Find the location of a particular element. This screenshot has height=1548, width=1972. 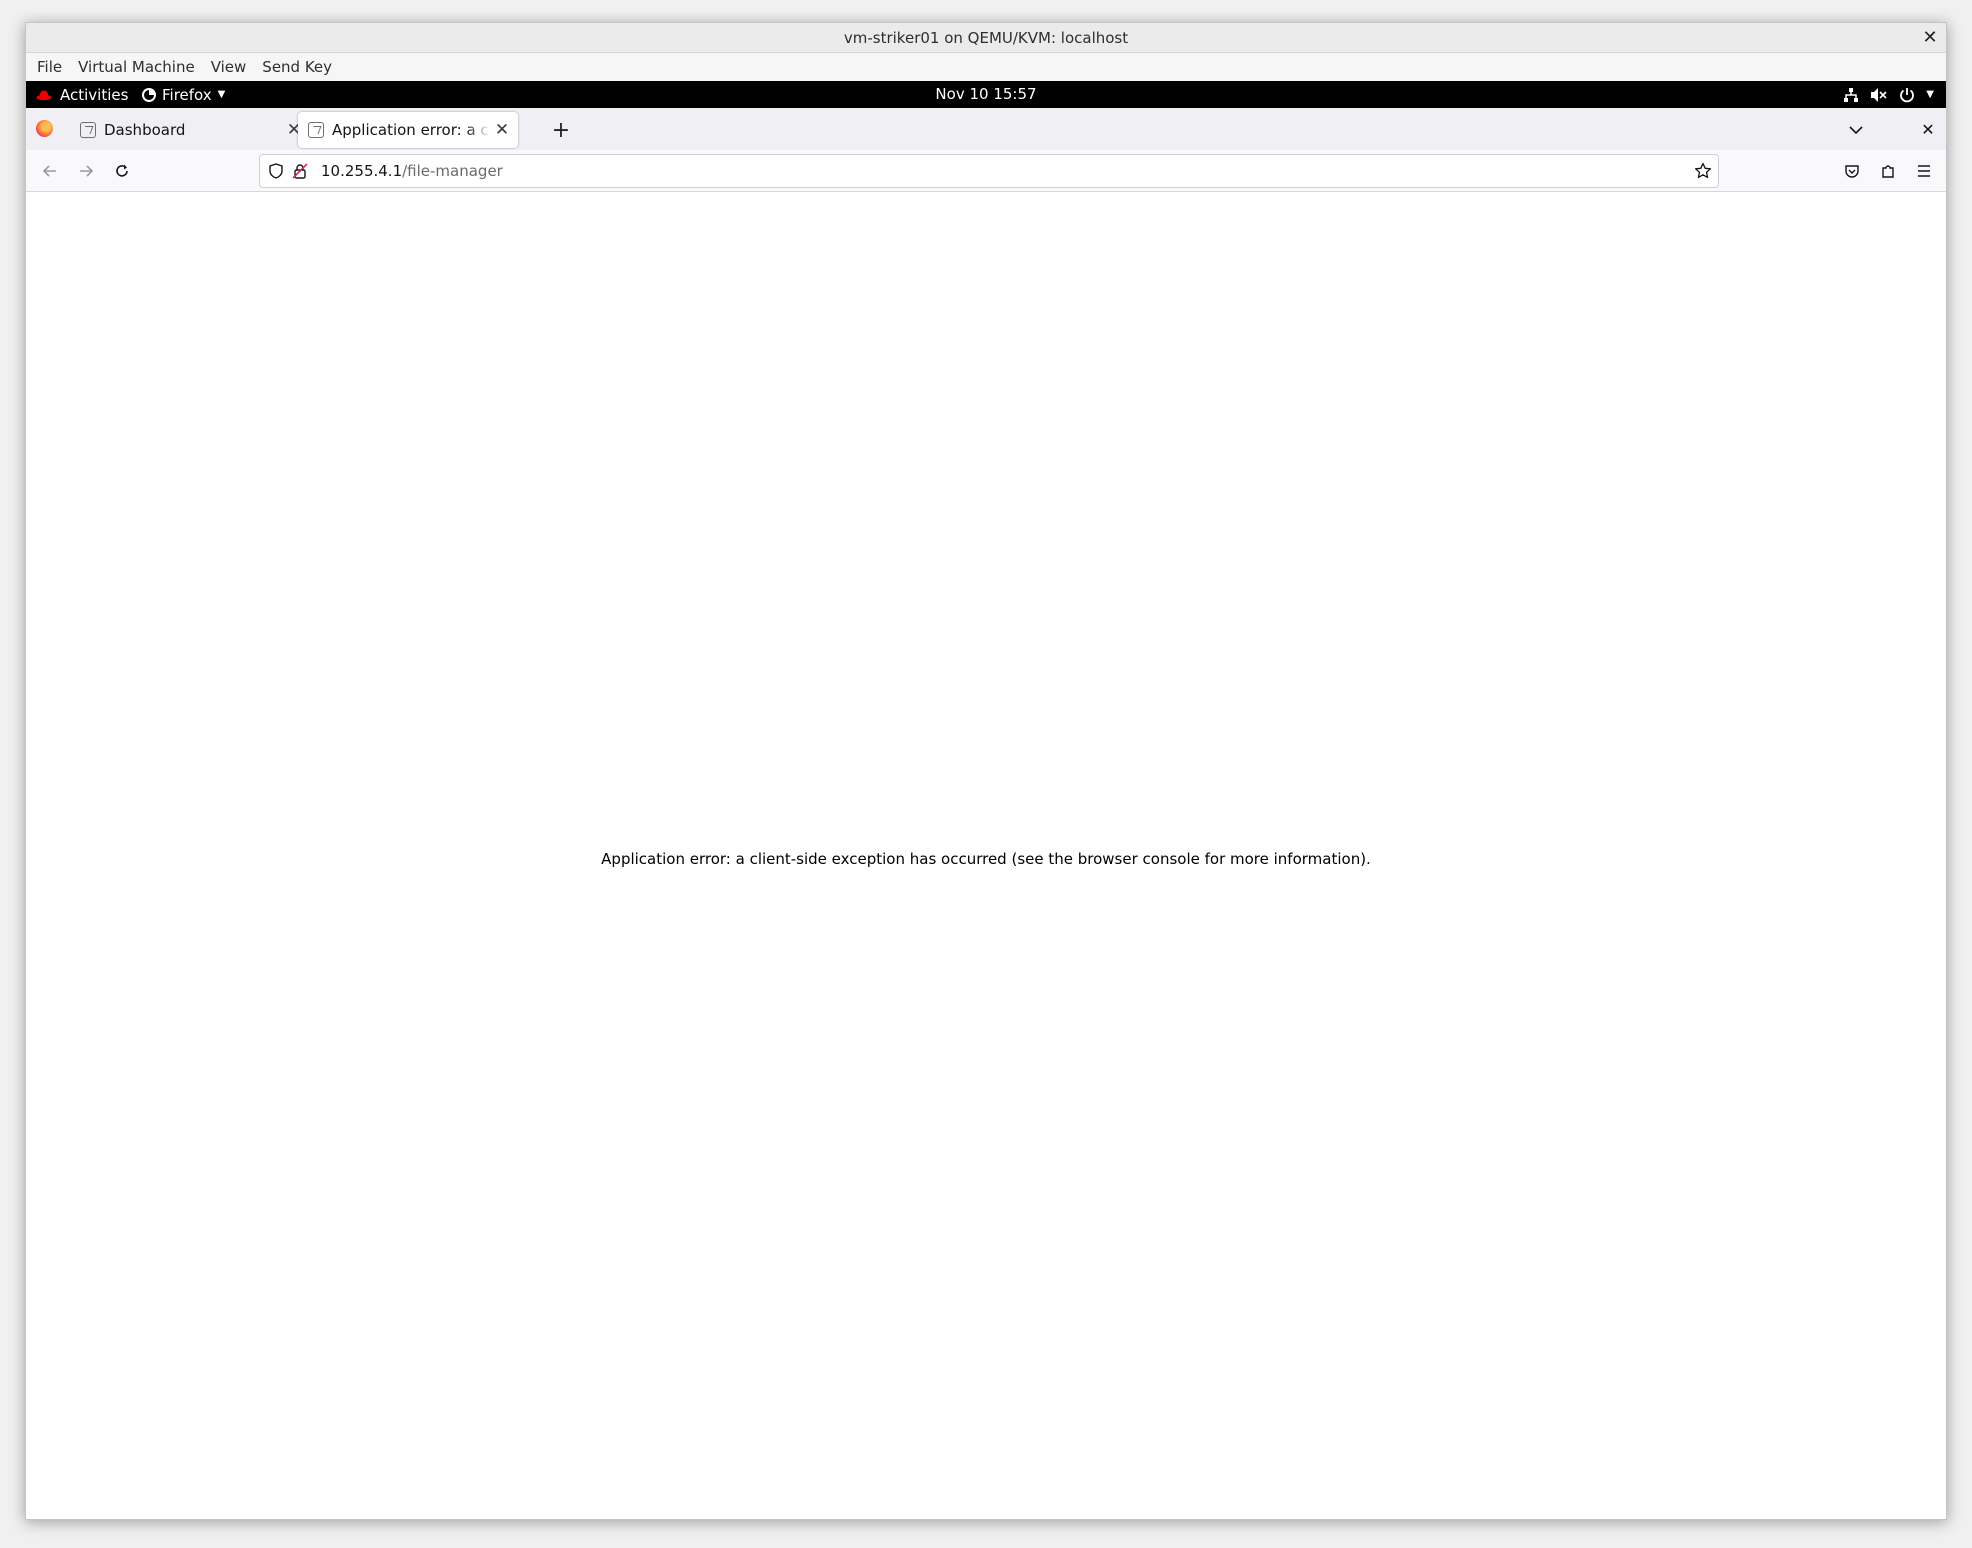

forward-arrow-icon is located at coordinates (86, 171).